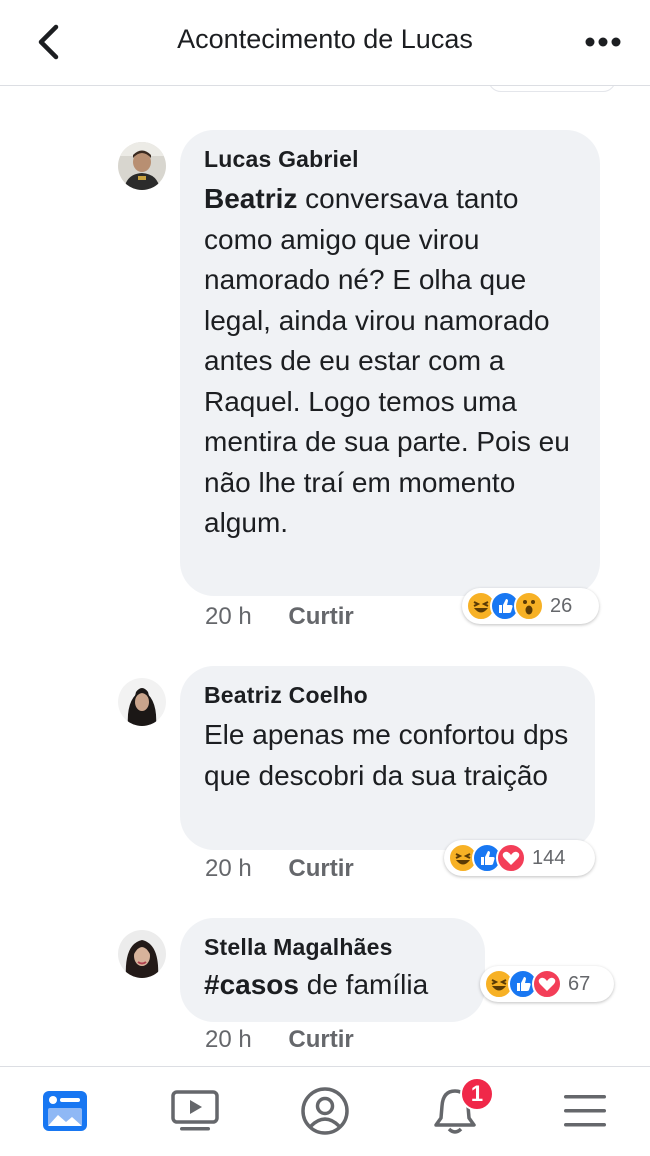  I want to click on comment-text: #casos de família, so click(332, 985).